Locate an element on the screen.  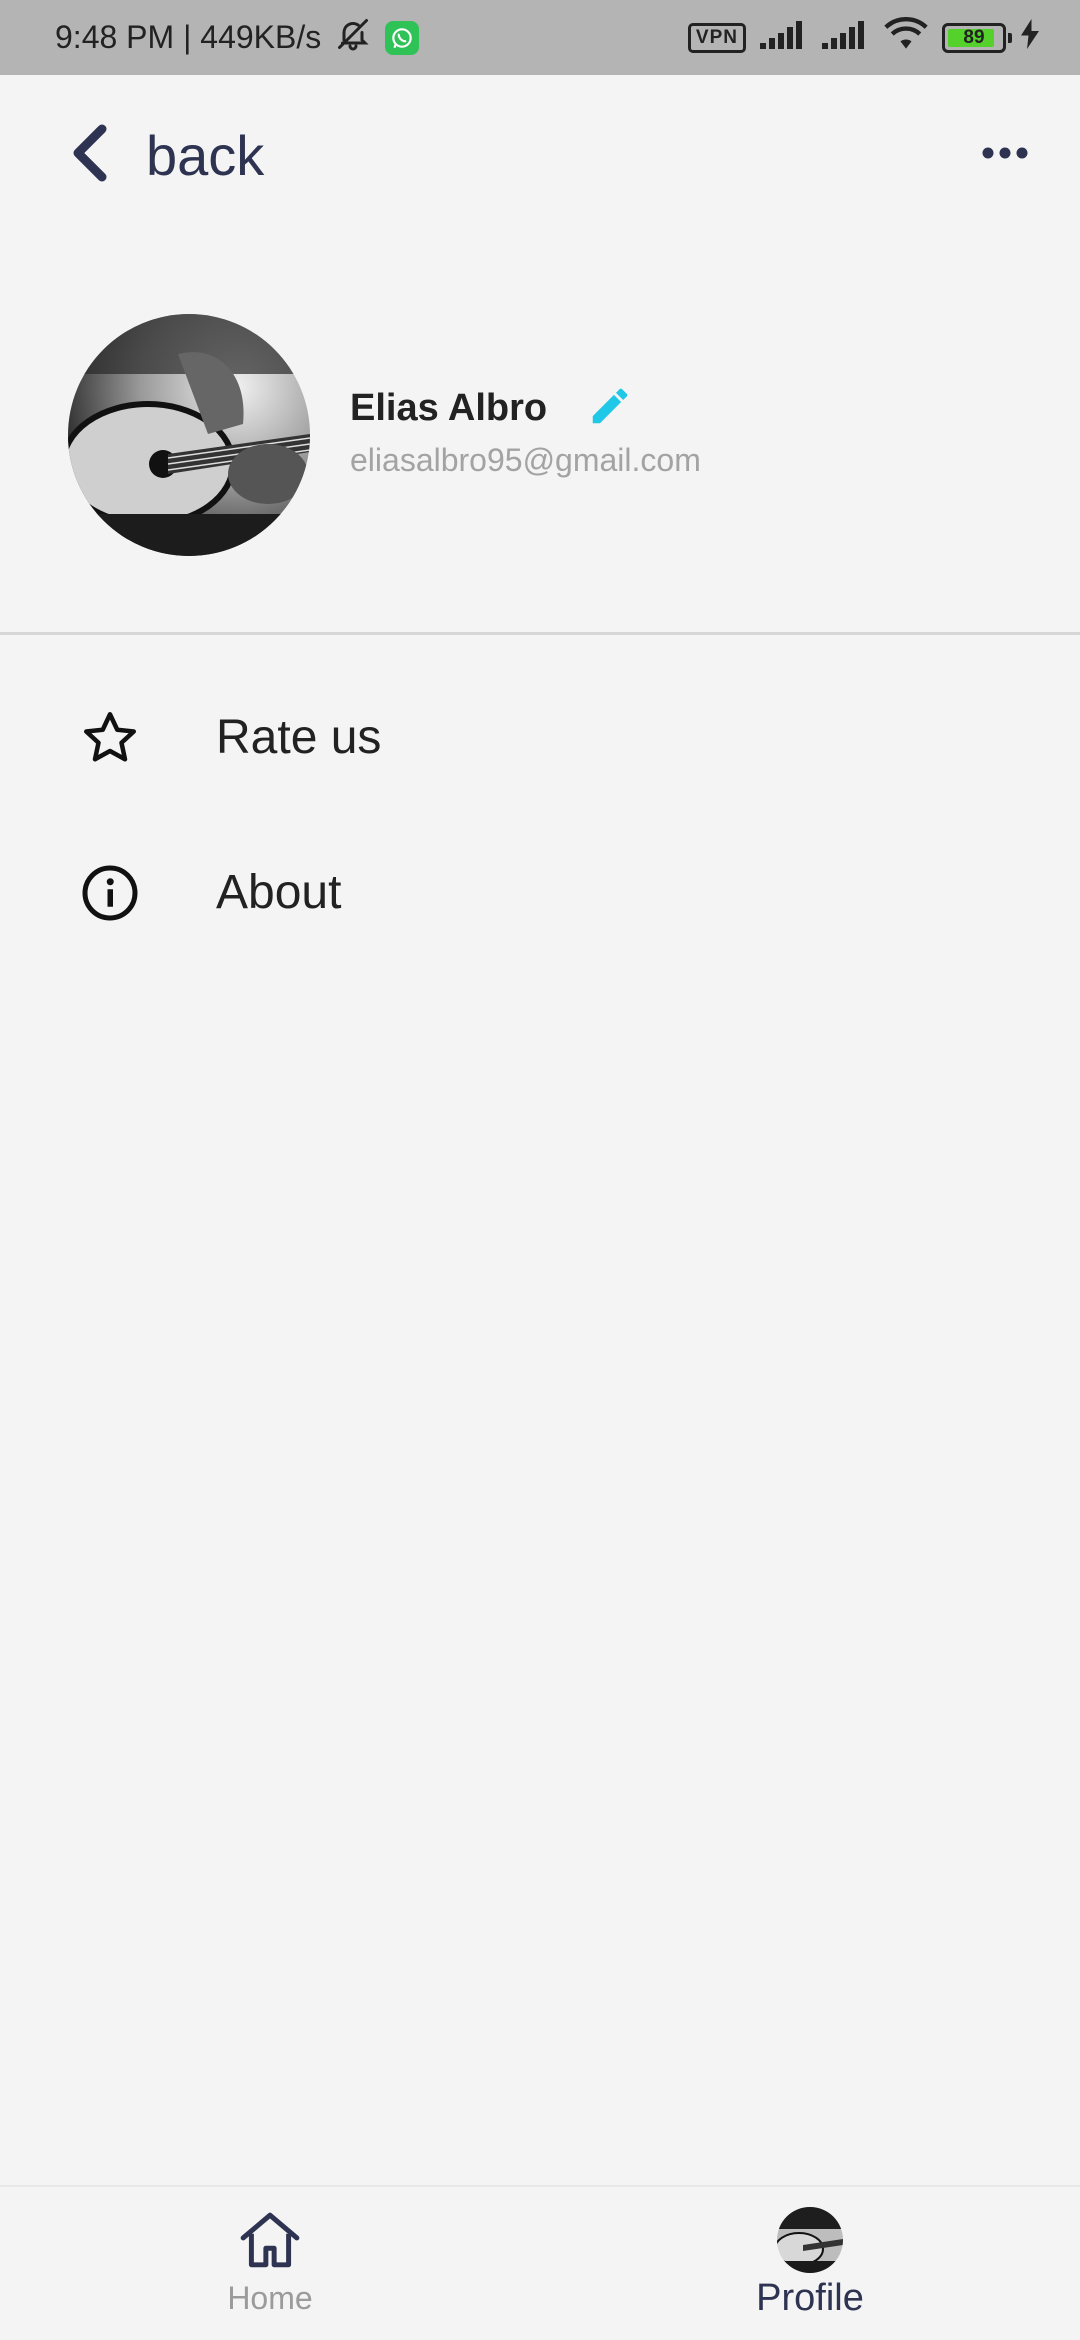
battery-level: 89 is located at coordinates (974, 37).